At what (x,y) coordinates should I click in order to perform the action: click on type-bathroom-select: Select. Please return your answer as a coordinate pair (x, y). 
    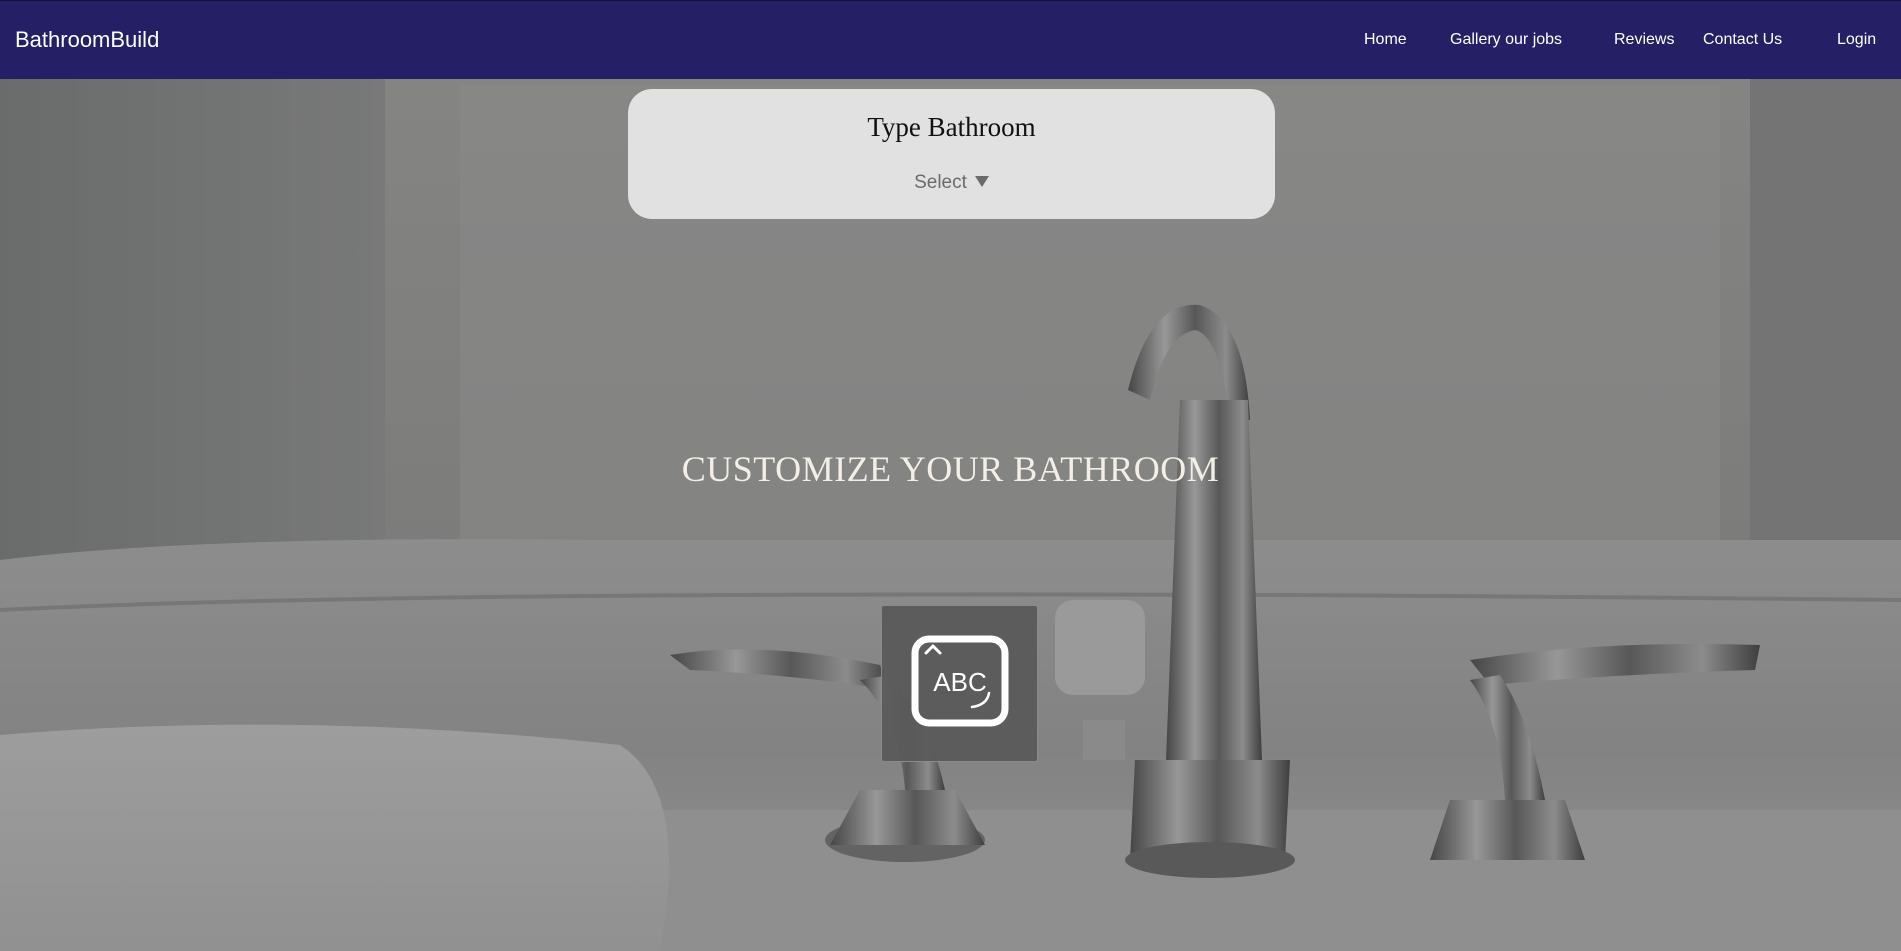
    Looking at the image, I should click on (951, 183).